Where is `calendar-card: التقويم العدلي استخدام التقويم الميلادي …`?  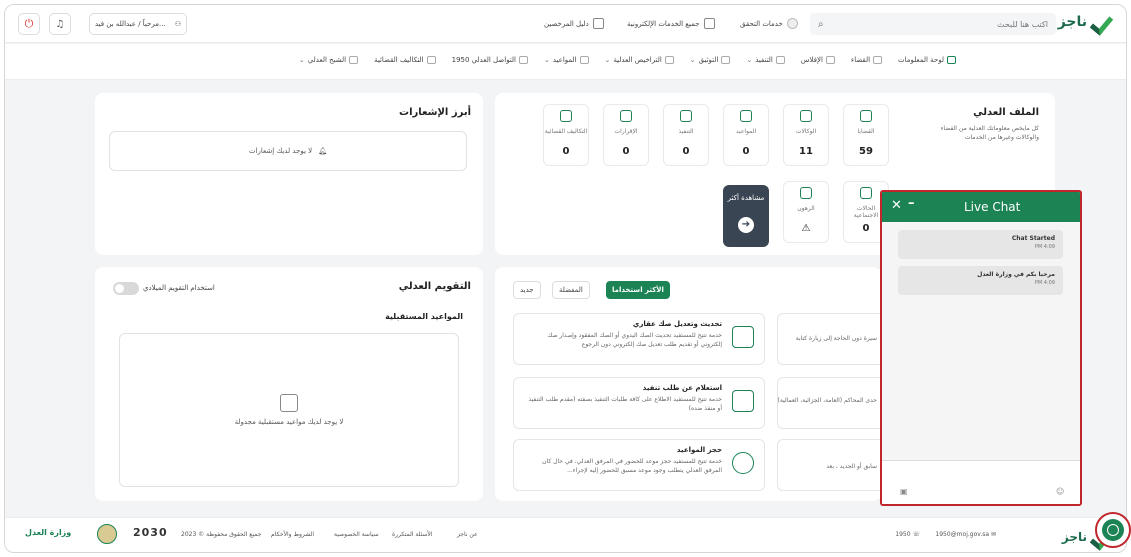
calendar-card: التقويم العدلي استخدام التقويم الميلادي … is located at coordinates (289, 384).